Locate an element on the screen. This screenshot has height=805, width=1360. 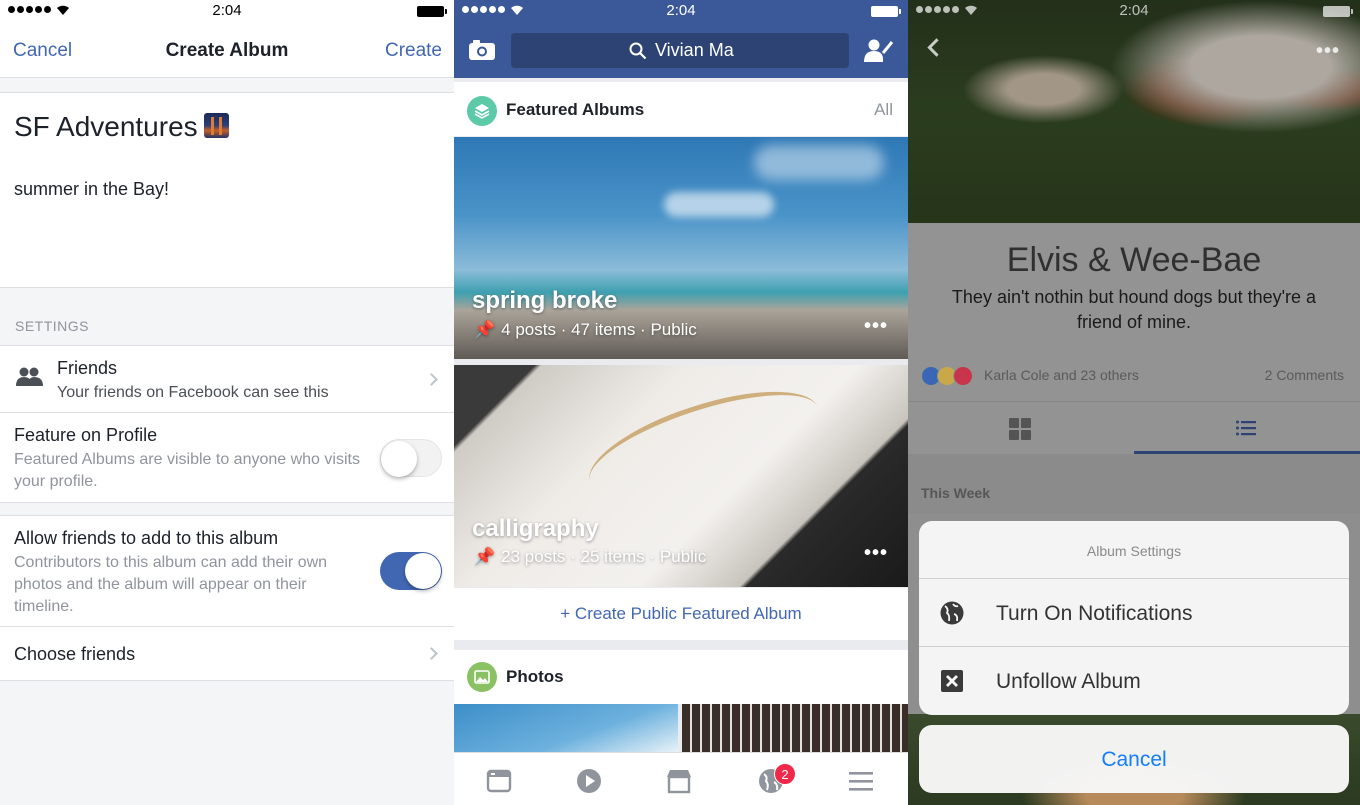
marketplace-icon is located at coordinates (679, 781).